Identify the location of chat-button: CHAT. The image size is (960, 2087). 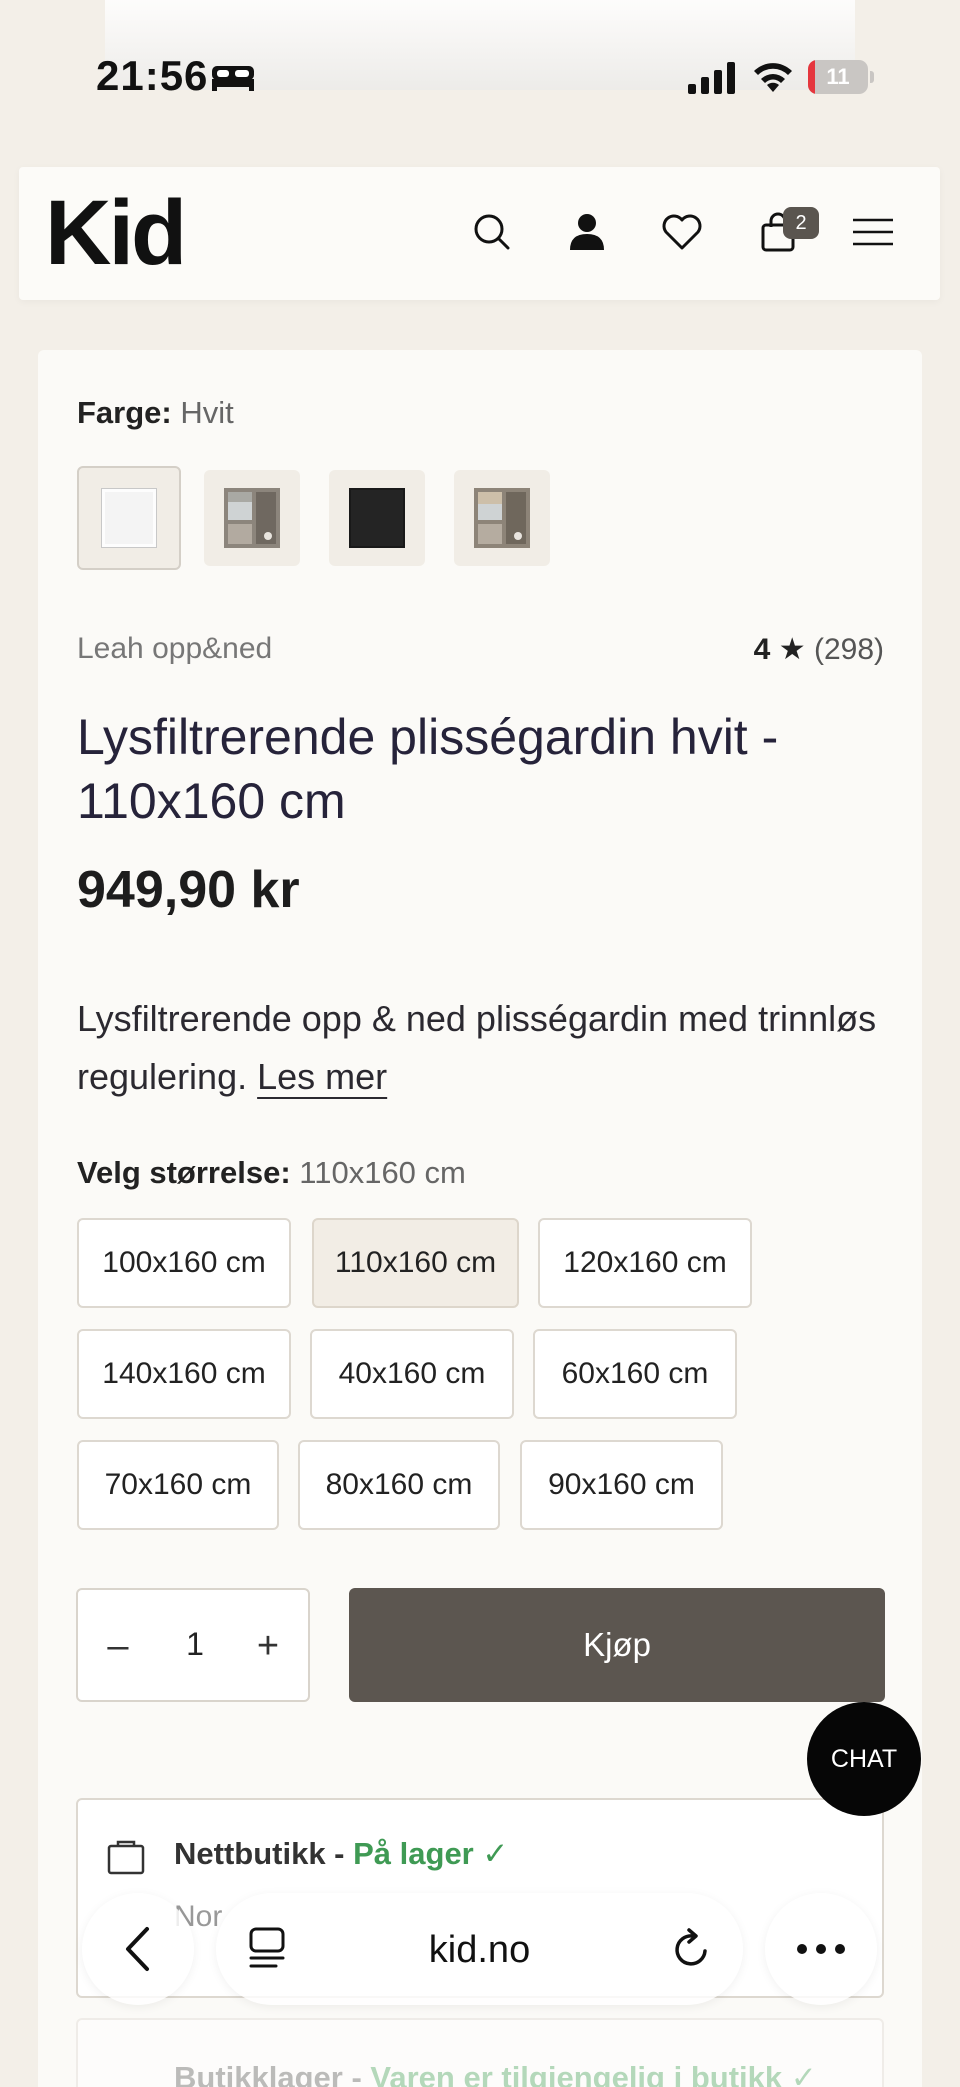
(864, 1759).